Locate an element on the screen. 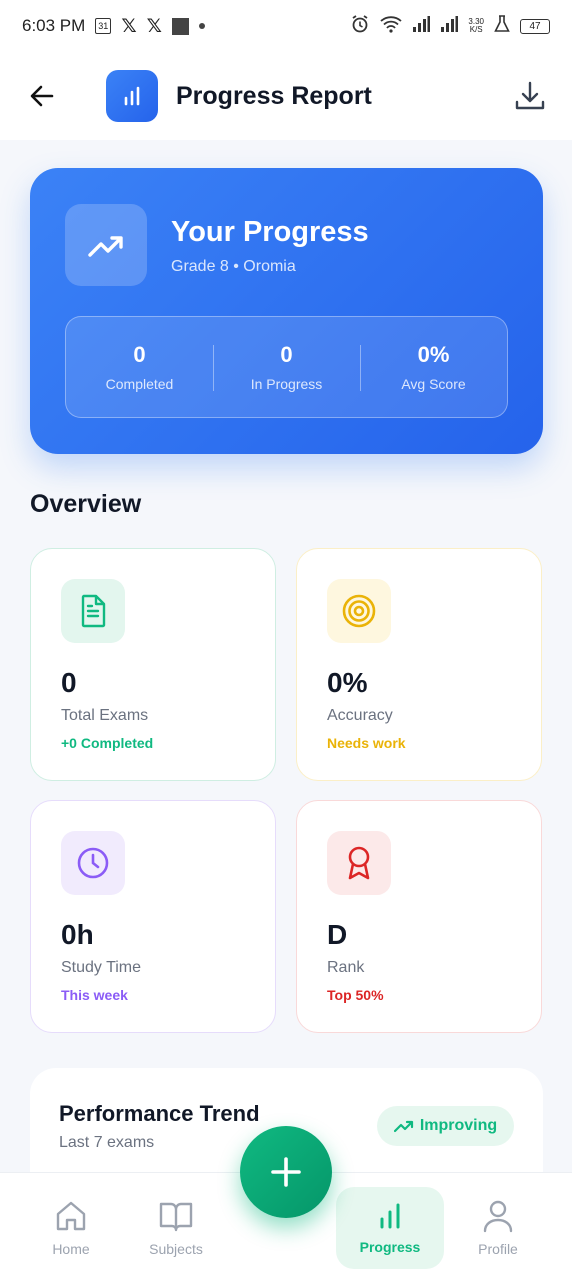 The height and width of the screenshot is (1280, 572). card-value: 0% is located at coordinates (347, 682).